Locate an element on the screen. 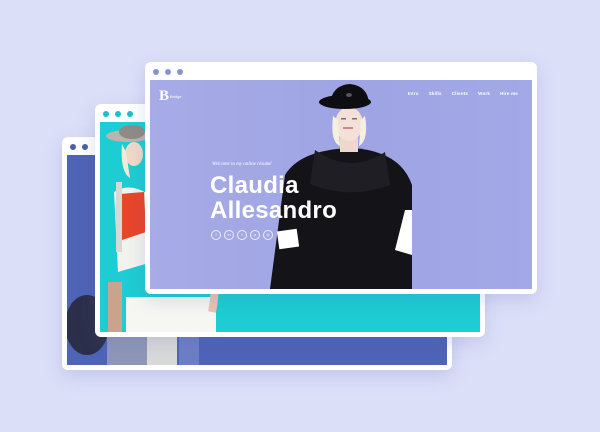 This screenshot has width=600, height=432. facebook-icon: f is located at coordinates (216, 235).